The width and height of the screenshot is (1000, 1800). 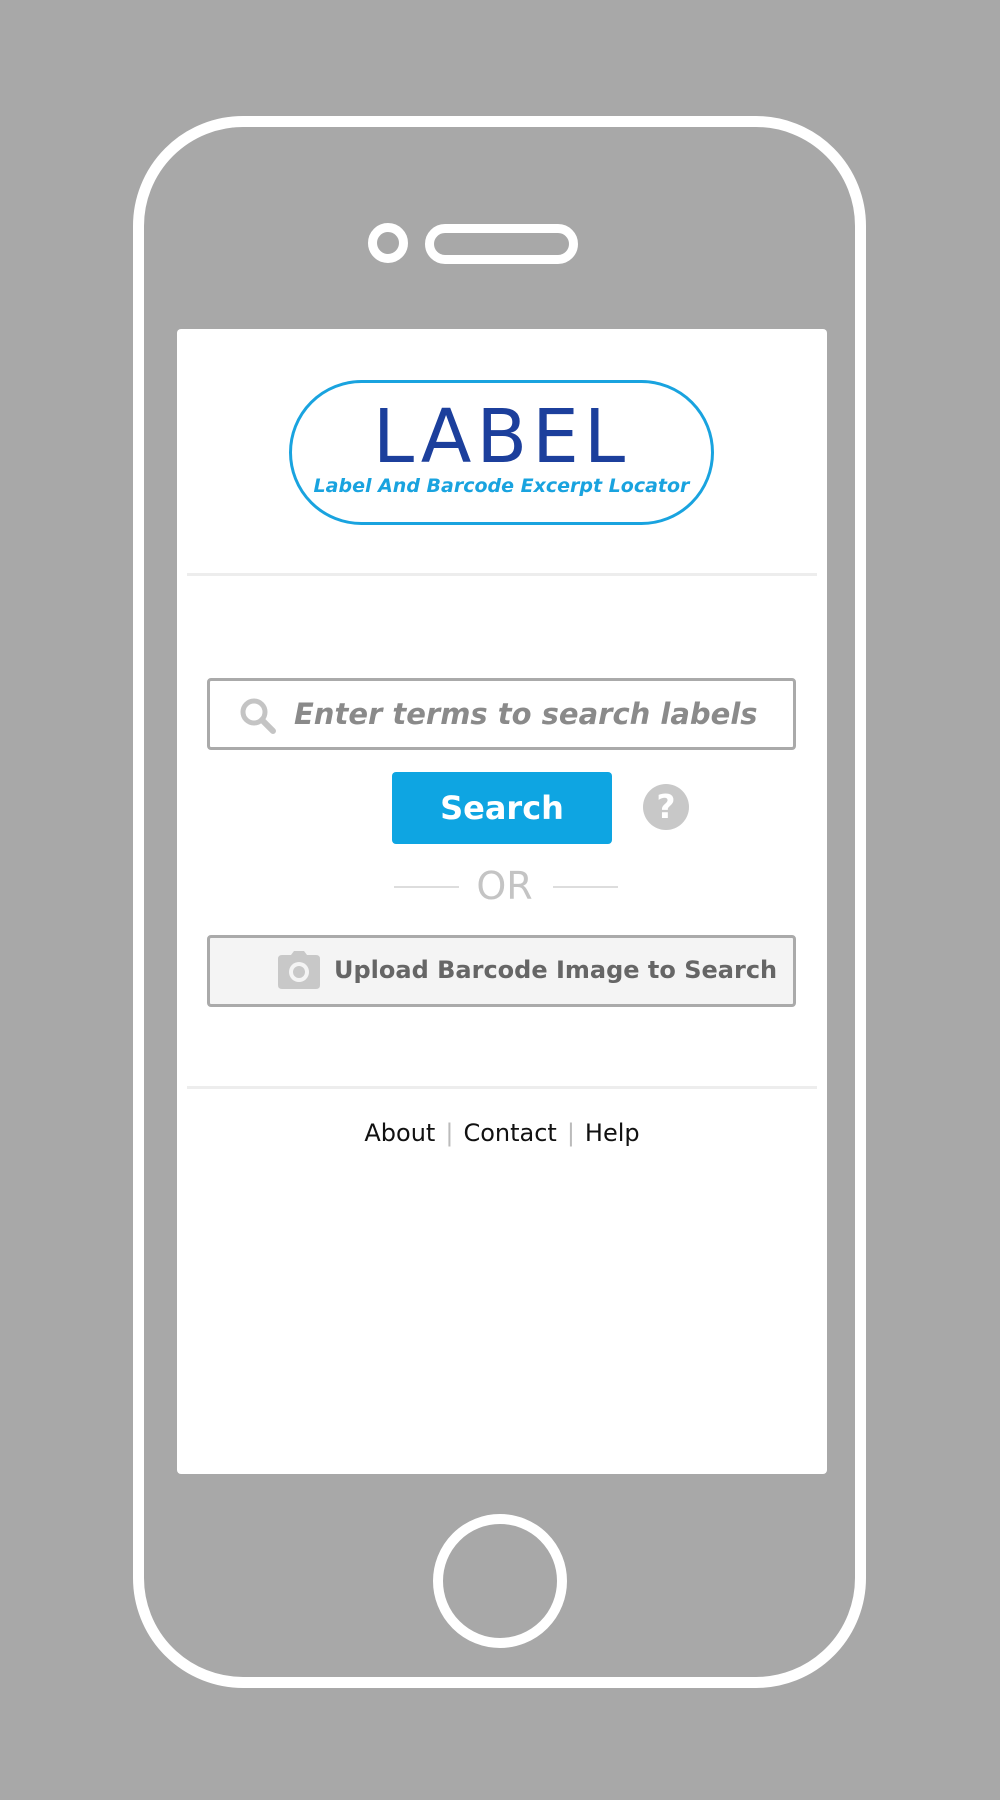 I want to click on header-divider, so click(x=502, y=574).